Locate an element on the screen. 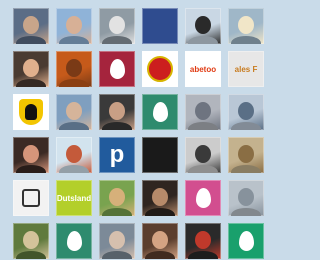  eagle-icon is located at coordinates (31, 112).